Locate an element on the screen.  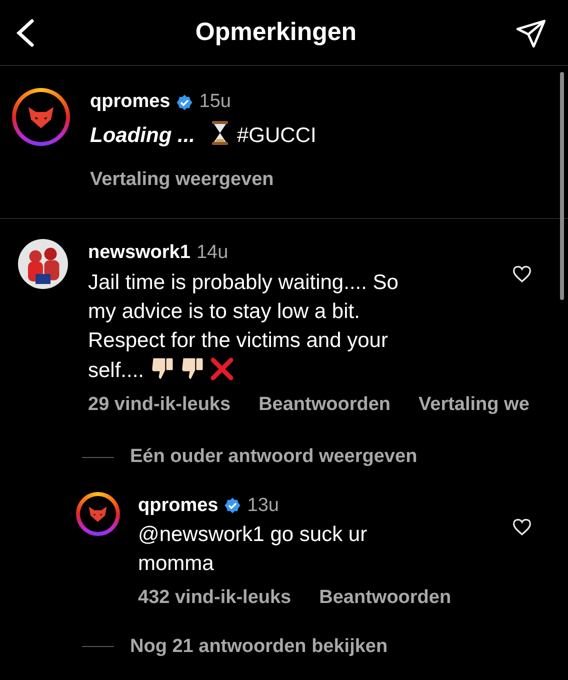
cross-icon is located at coordinates (222, 368).